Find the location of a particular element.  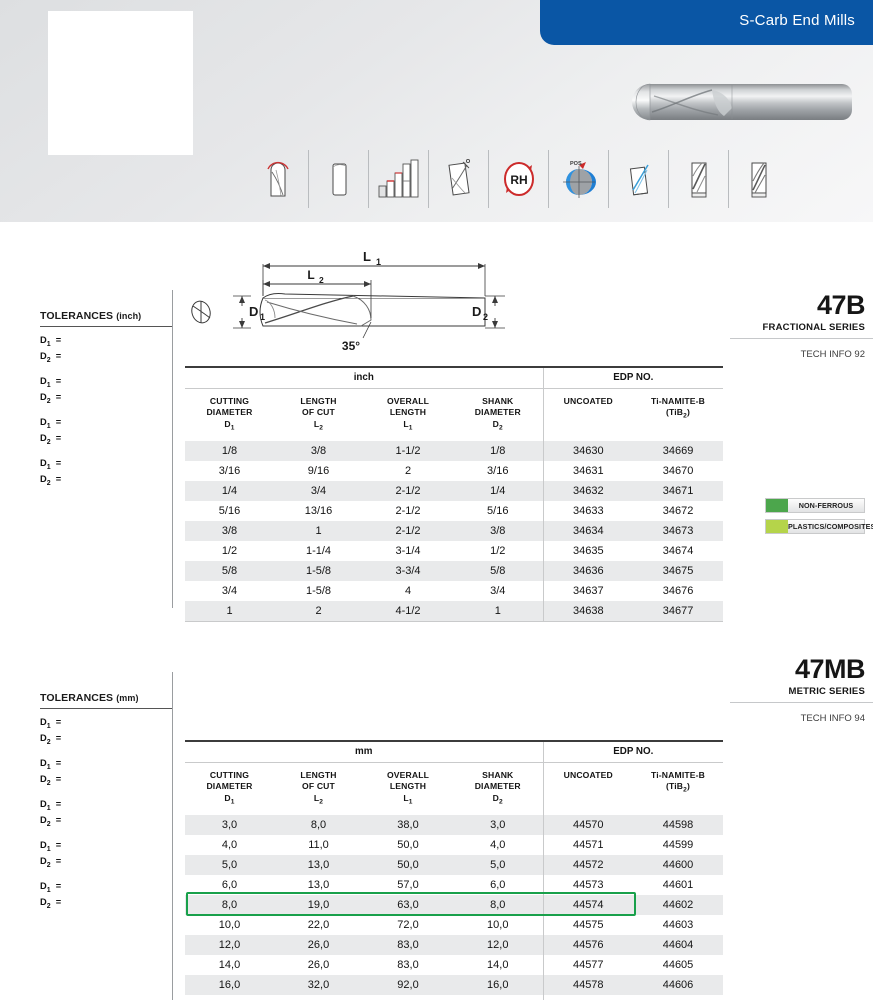

table-cell: 72,0 is located at coordinates (408, 925).